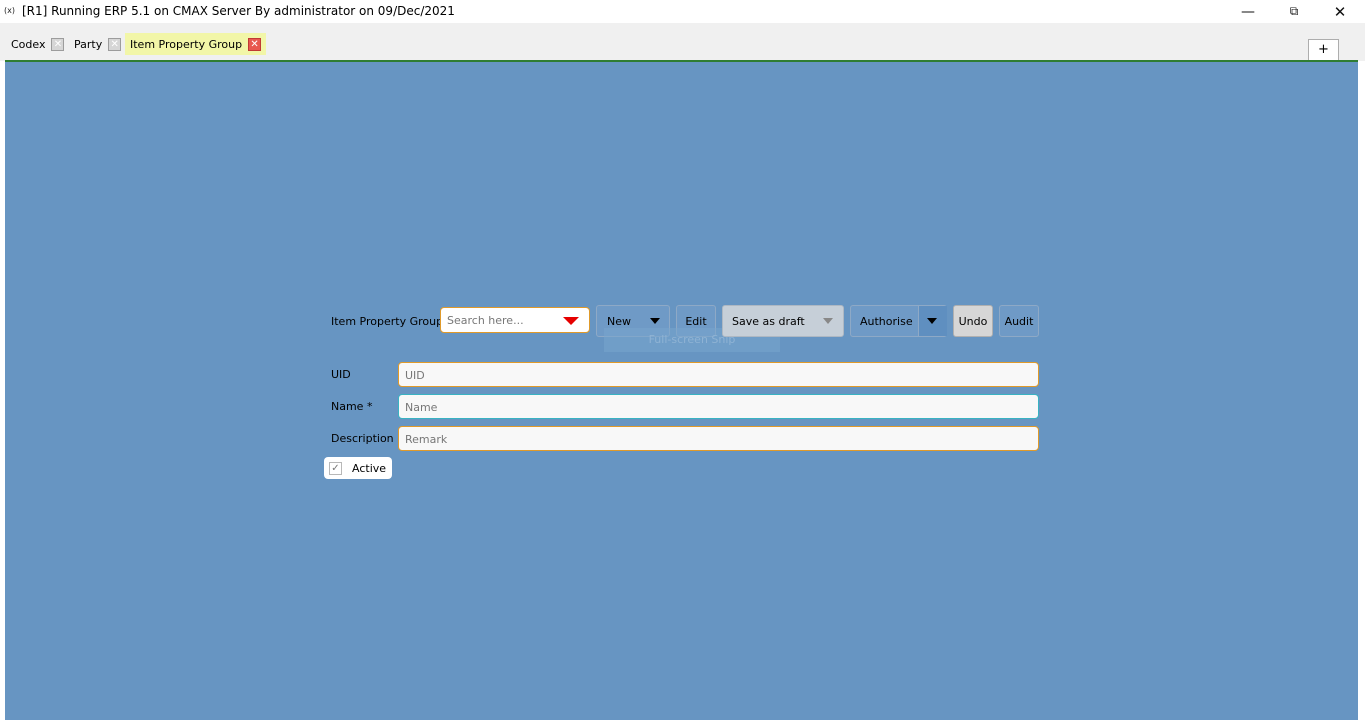 The width and height of the screenshot is (1365, 720). I want to click on audit-button-label: Audit, so click(1019, 321).